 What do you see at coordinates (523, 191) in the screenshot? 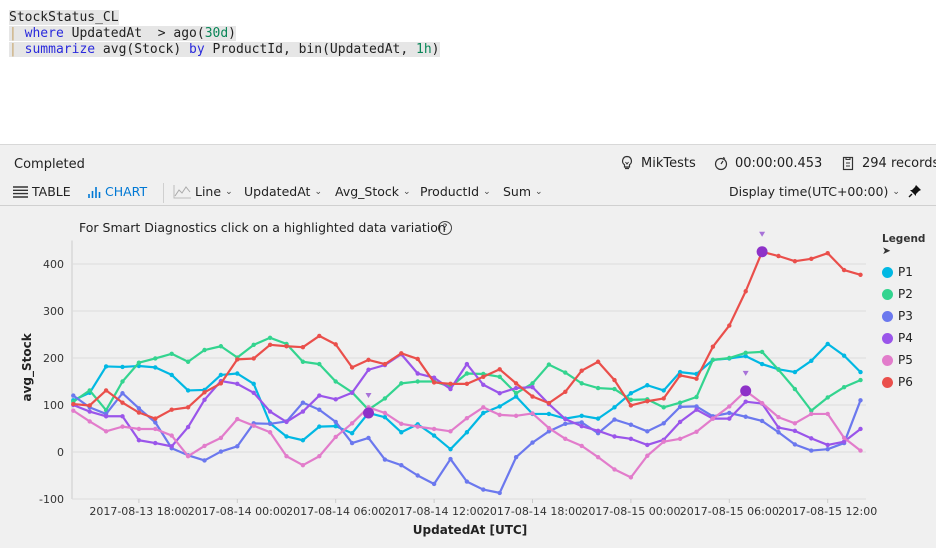
I see `aggregation-dropdown: Sum ⌄` at bounding box center [523, 191].